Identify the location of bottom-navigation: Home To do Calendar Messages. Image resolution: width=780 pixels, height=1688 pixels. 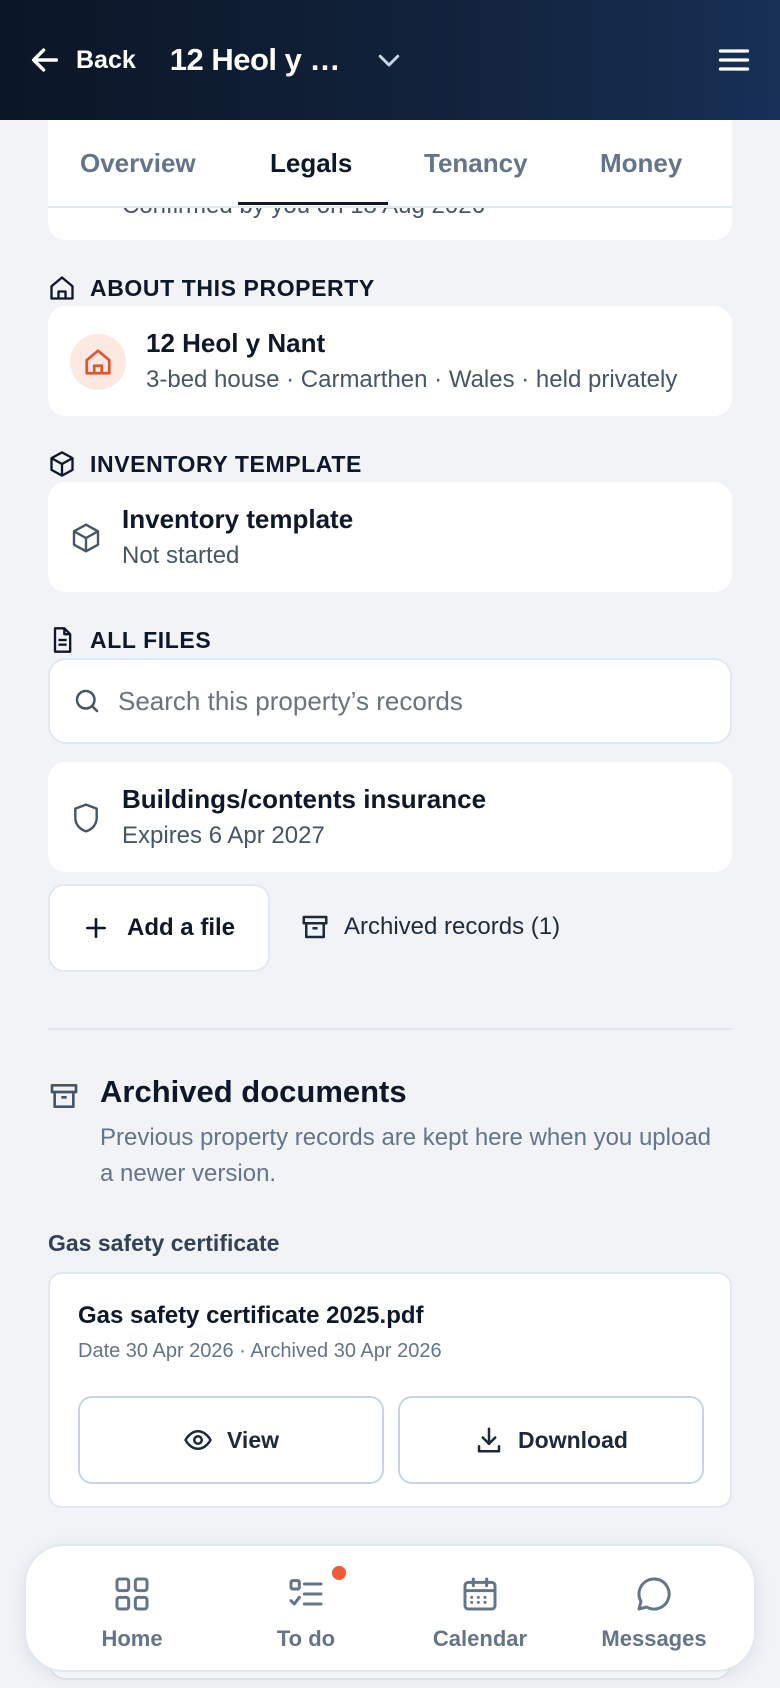
(390, 1608).